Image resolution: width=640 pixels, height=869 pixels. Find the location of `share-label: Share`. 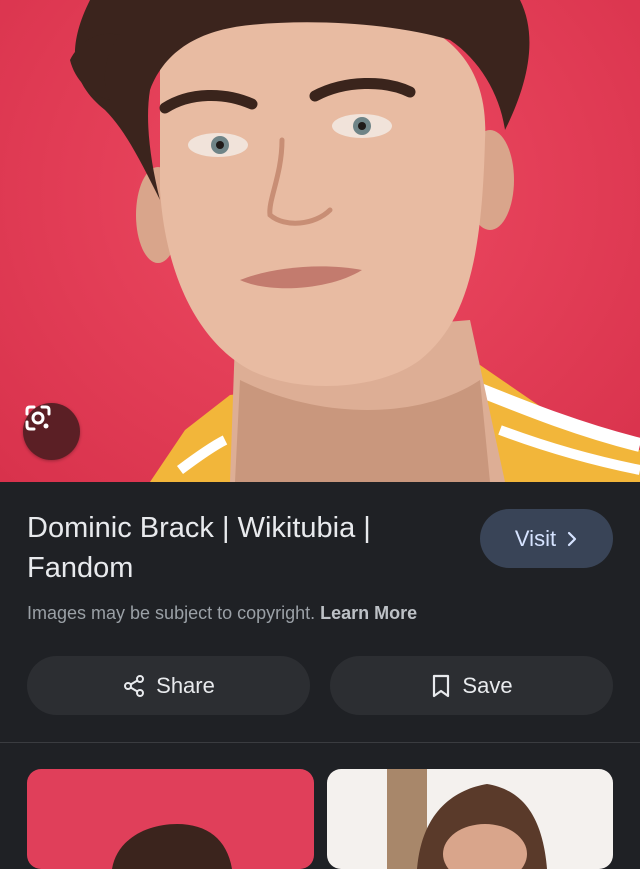

share-label: Share is located at coordinates (185, 685).